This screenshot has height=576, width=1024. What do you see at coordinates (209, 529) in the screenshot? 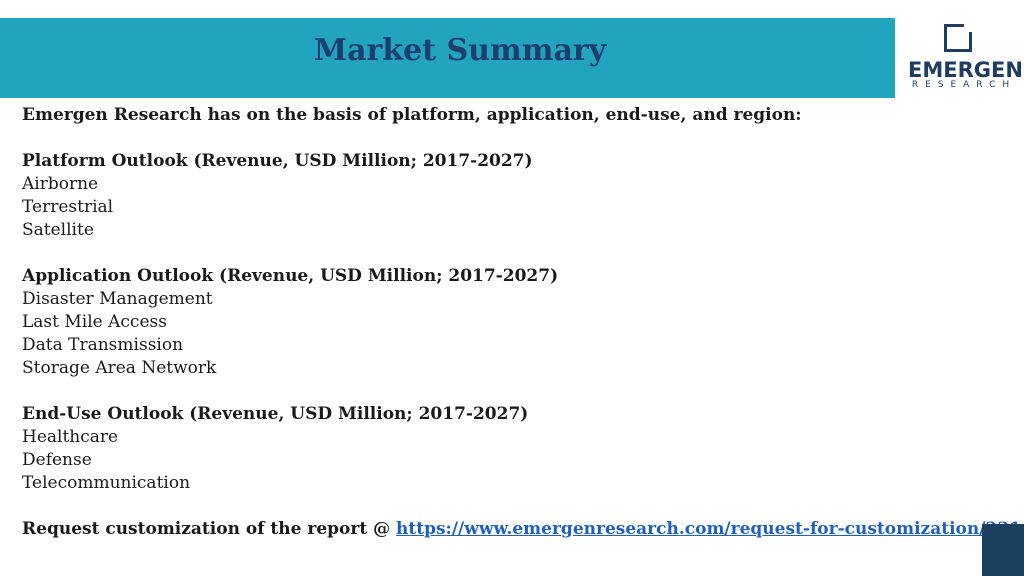
I see `request-text: Request customization of the report @` at bounding box center [209, 529].